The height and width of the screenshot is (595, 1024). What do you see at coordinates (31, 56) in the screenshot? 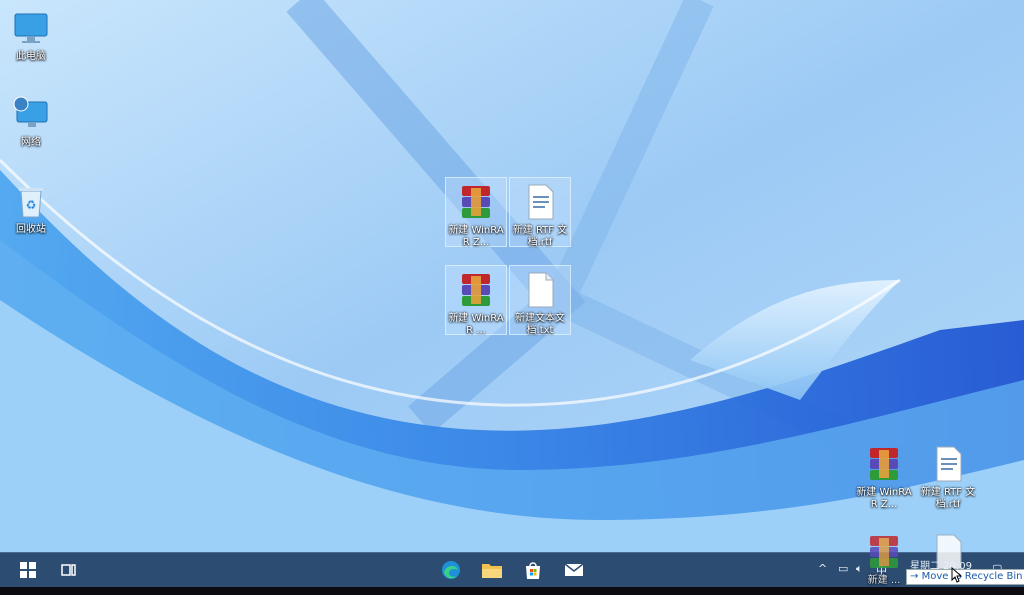
I see `icon-label: 此电脑` at bounding box center [31, 56].